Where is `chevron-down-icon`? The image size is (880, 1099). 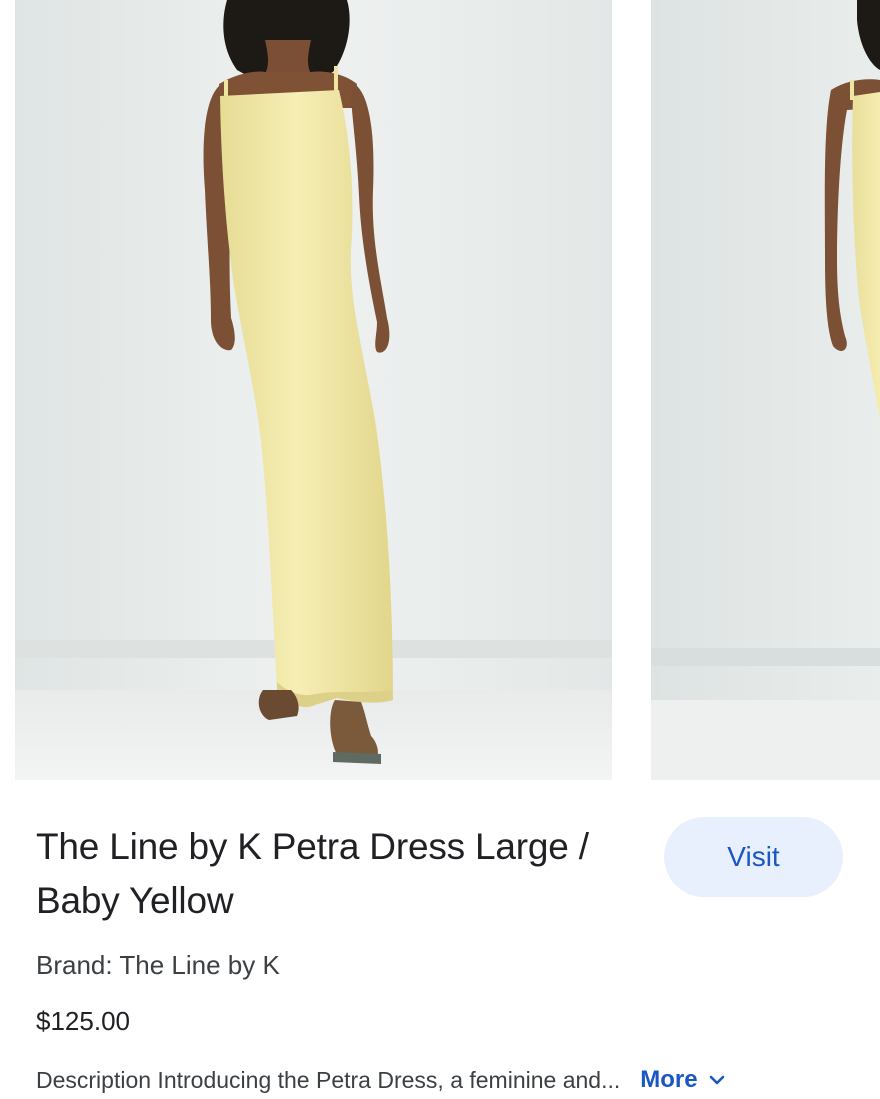 chevron-down-icon is located at coordinates (717, 1080).